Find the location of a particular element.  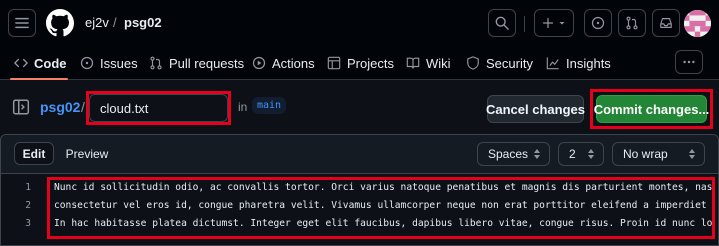

tab-code: Code is located at coordinates (40, 63).